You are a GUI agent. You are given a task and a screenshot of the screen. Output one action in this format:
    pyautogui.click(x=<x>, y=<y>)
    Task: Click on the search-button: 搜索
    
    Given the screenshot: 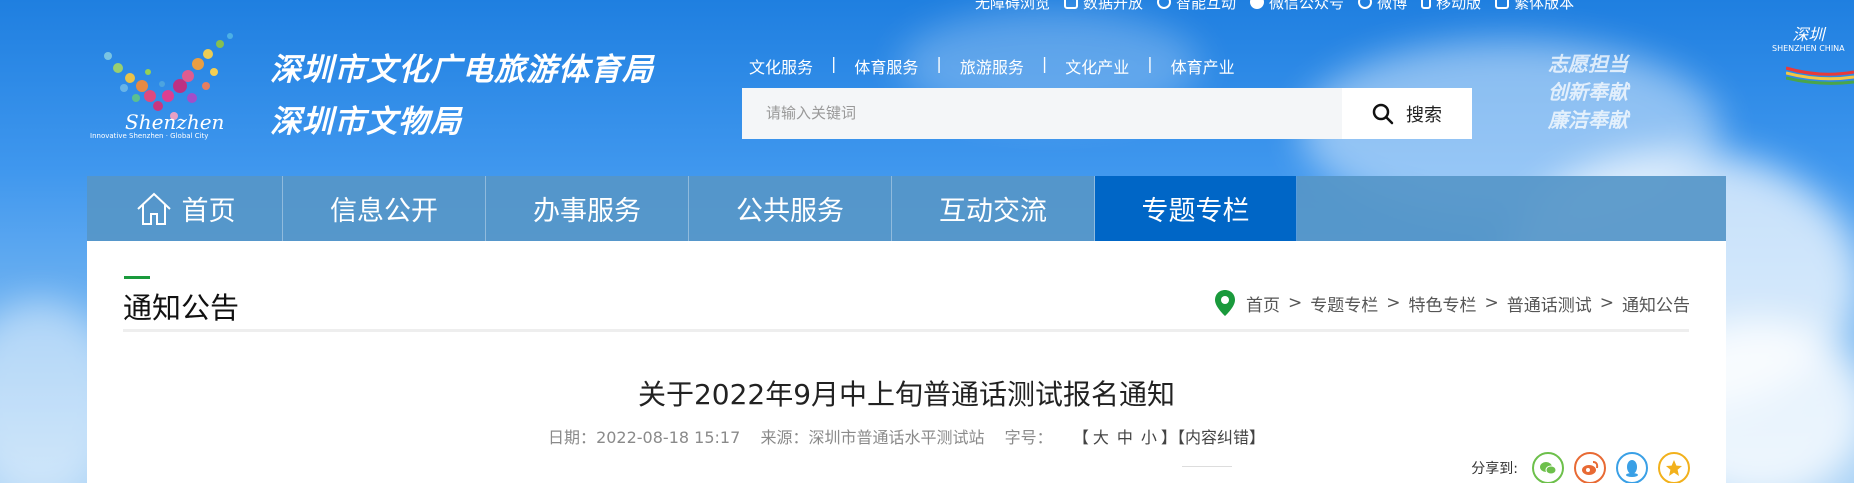 What is the action you would take?
    pyautogui.click(x=1407, y=113)
    